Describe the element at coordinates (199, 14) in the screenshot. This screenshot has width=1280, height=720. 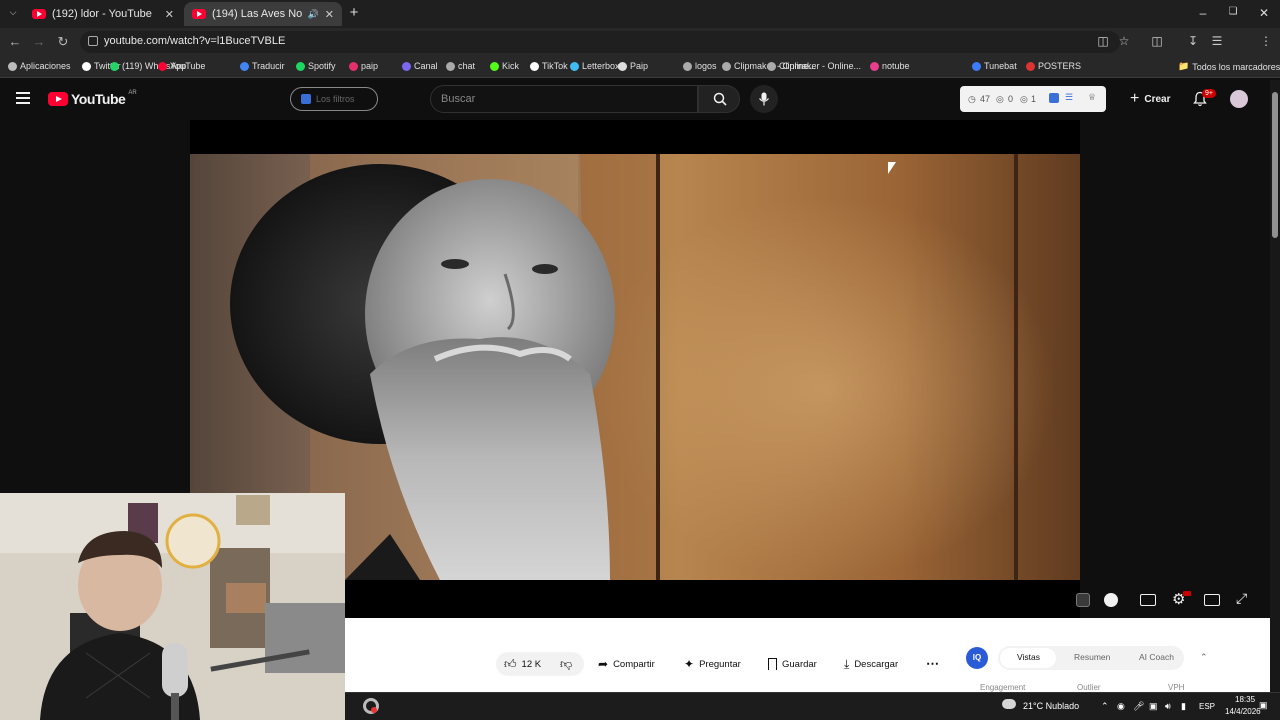
I see `youtube-favicon-icon` at that location.